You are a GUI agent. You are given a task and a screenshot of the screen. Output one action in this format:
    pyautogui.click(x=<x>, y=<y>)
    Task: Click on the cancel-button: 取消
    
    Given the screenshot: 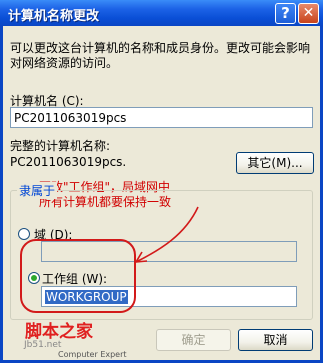 What is the action you would take?
    pyautogui.click(x=275, y=340)
    